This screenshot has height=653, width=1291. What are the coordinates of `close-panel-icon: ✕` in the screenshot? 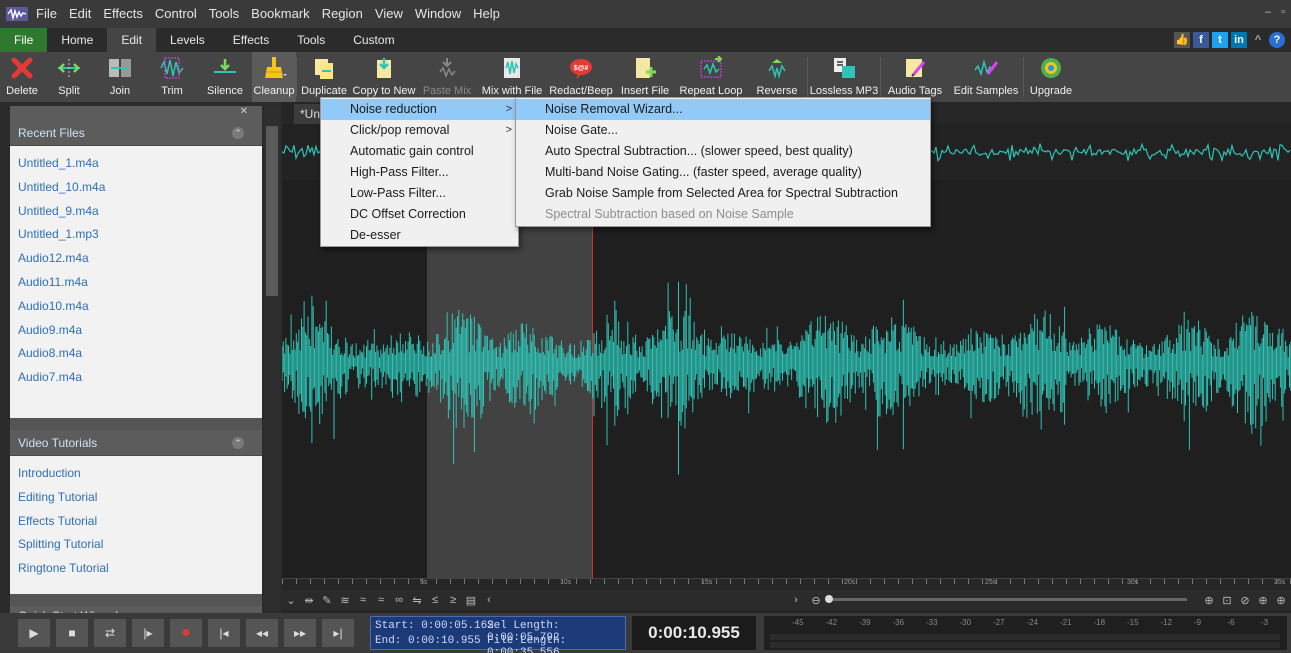 It's located at (244, 111).